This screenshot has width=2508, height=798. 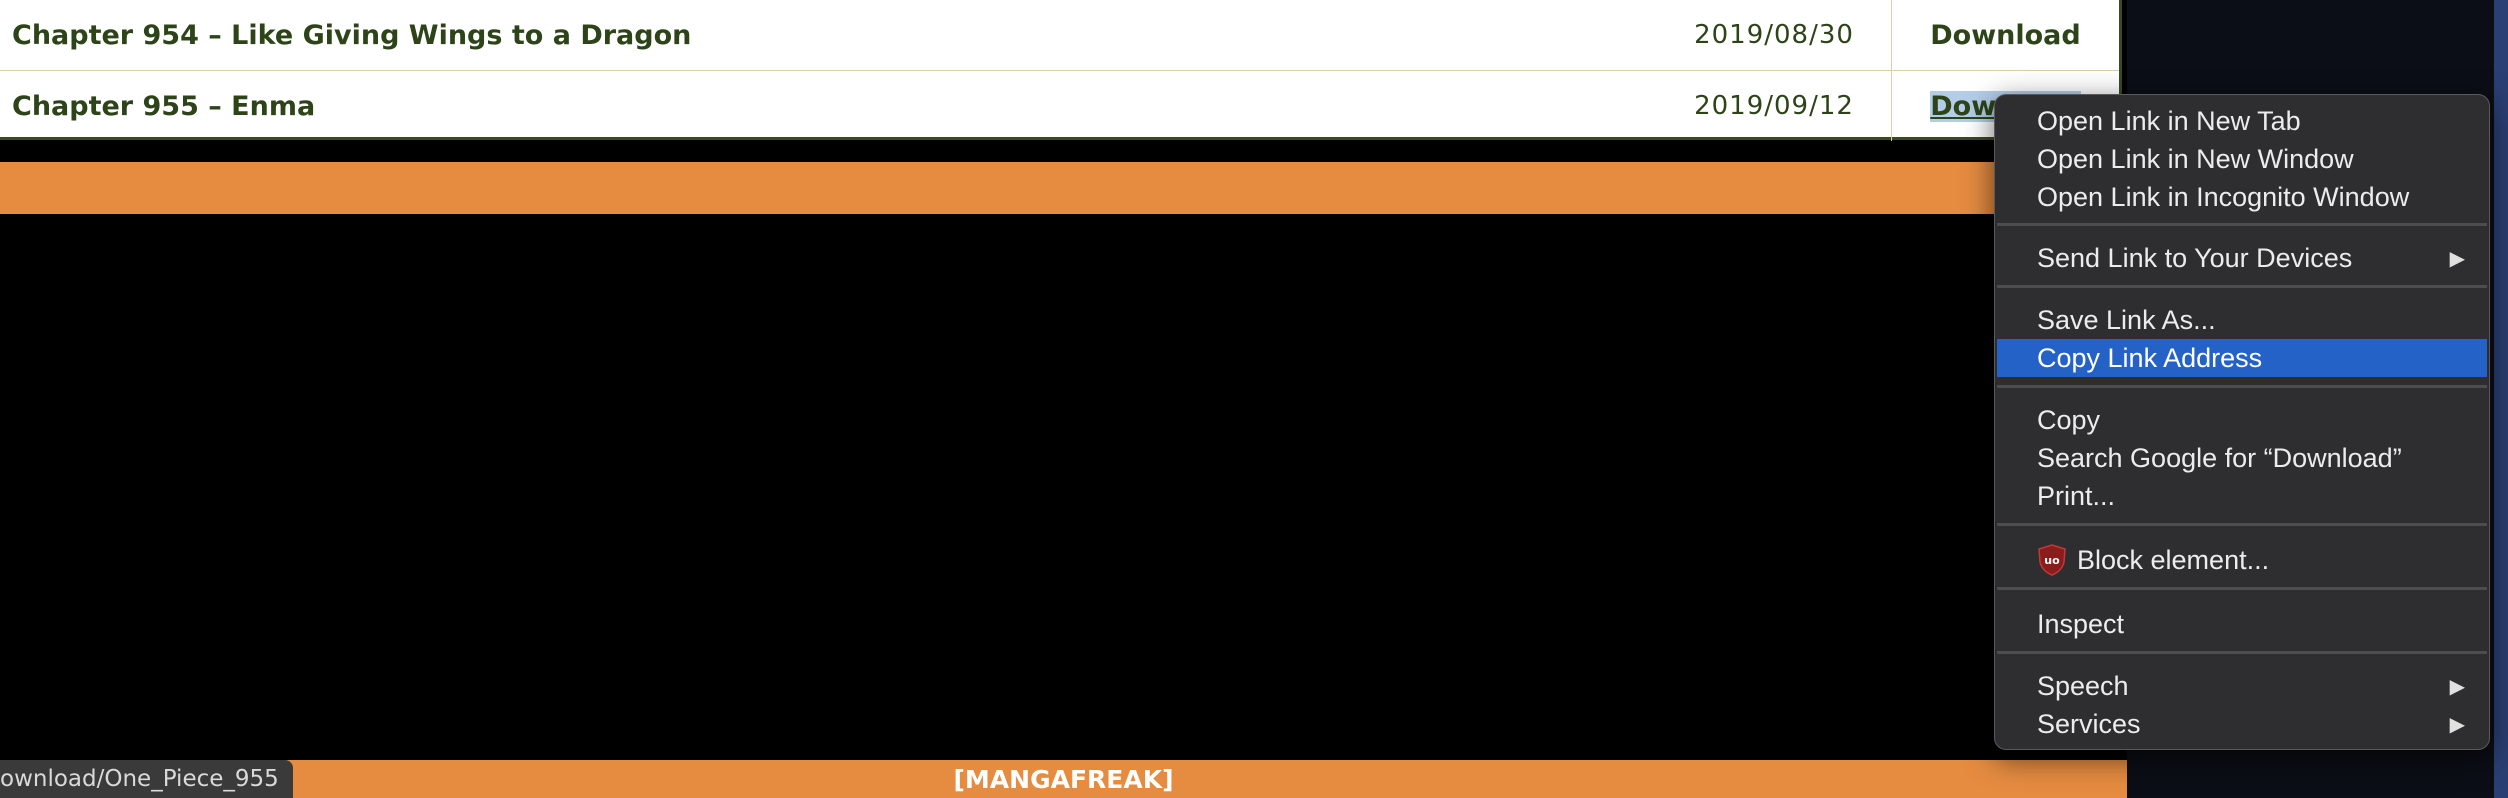 What do you see at coordinates (1774, 106) in the screenshot?
I see `chapter-date: 2019/09/12` at bounding box center [1774, 106].